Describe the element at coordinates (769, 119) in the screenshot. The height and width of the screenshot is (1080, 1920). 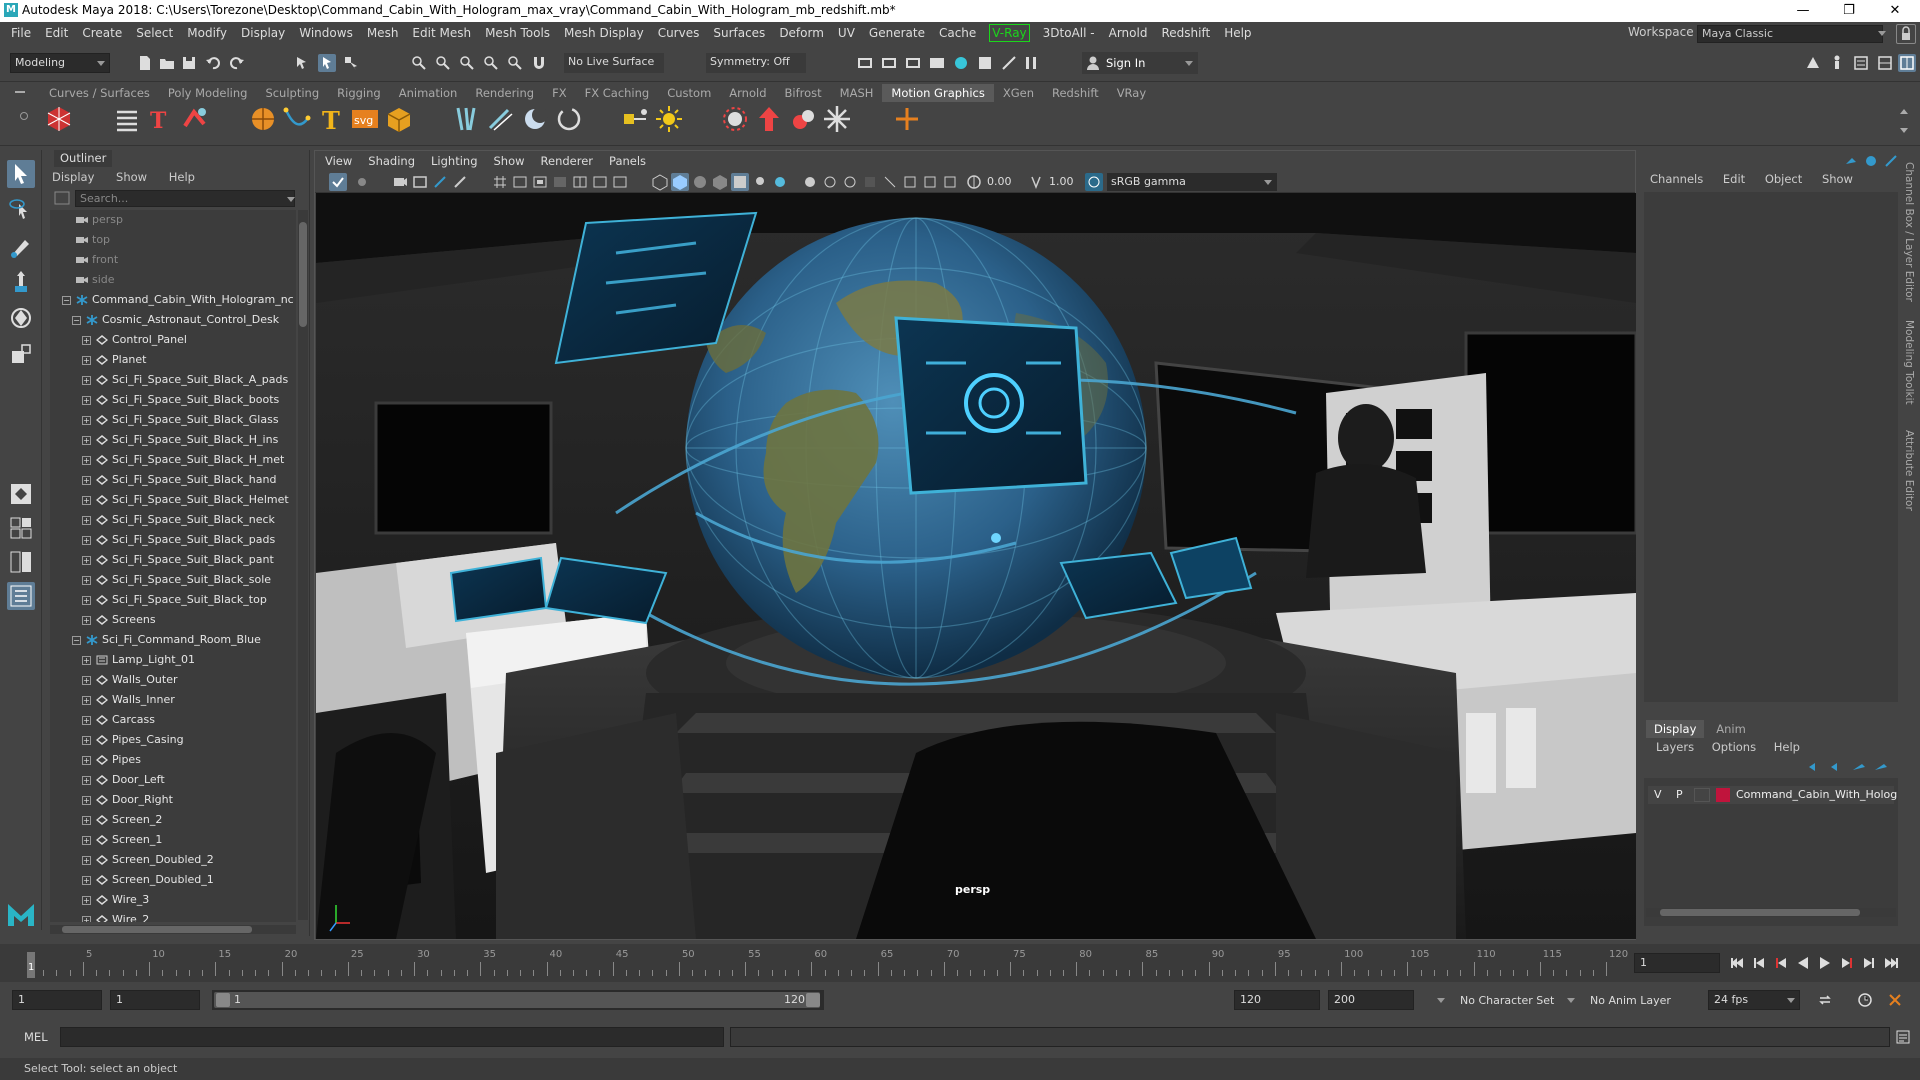
I see `arrow-up-icon` at that location.